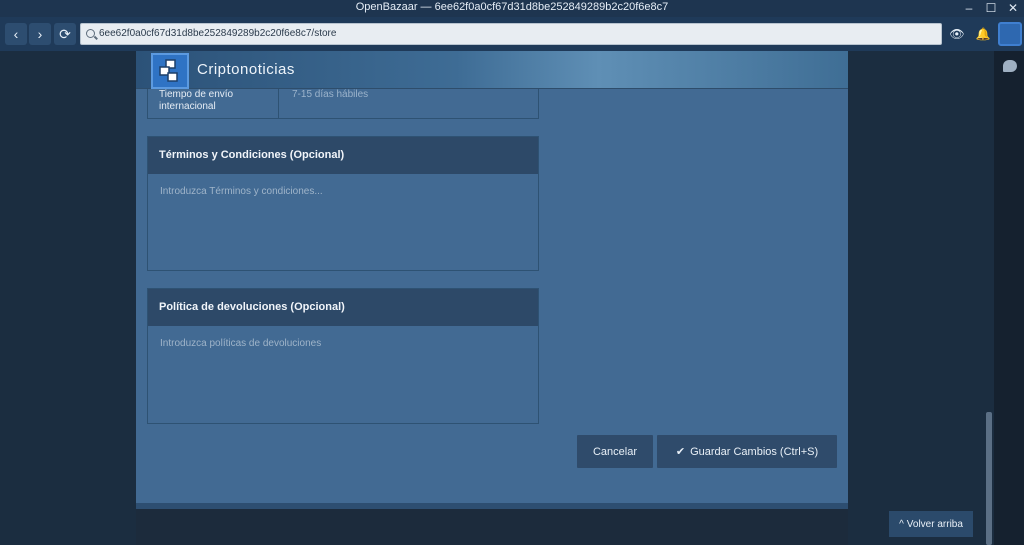 The image size is (1024, 545). I want to click on close-icon: ✕, so click(1013, 8).